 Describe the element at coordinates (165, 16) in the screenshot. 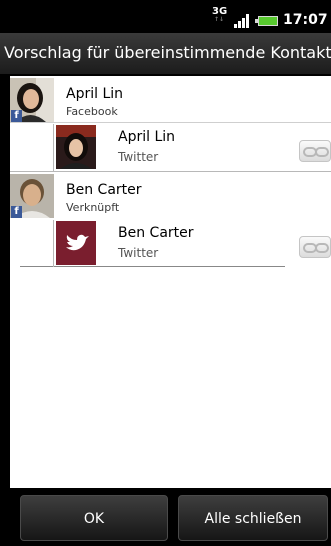

I see `status-bar: 3G ↑↓ 17:07` at that location.